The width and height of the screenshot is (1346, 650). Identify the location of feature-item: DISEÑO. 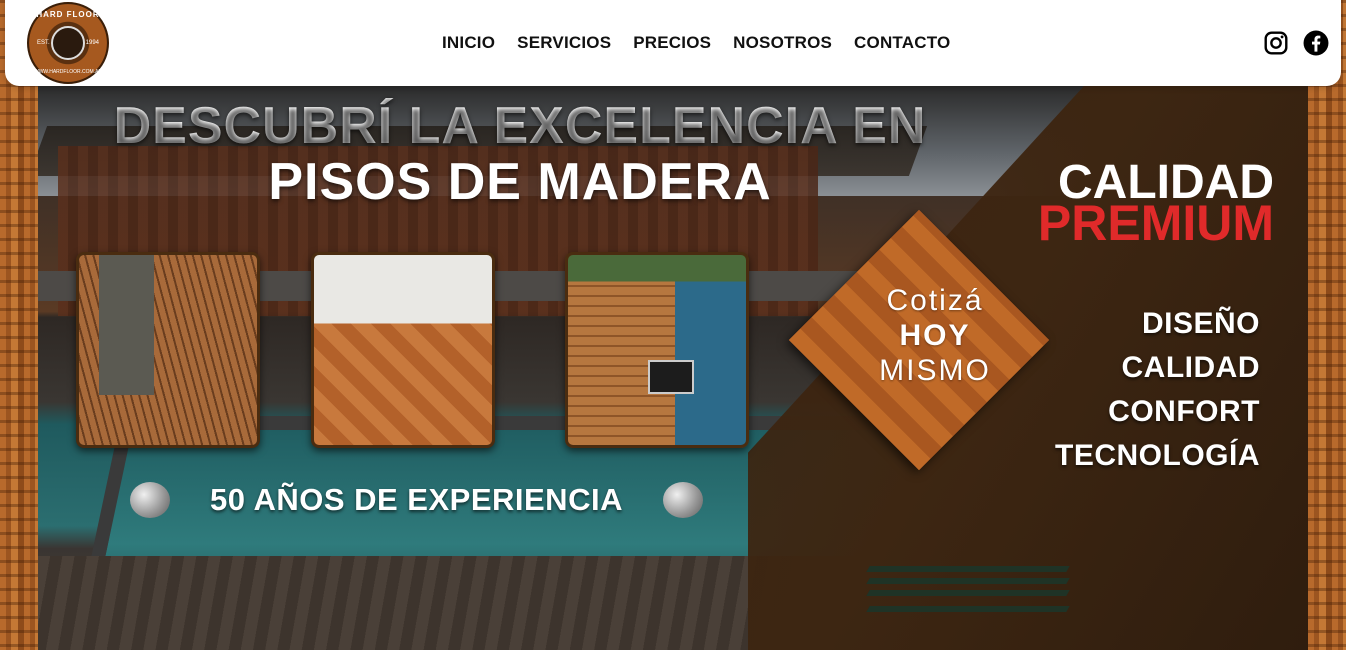
(1200, 323).